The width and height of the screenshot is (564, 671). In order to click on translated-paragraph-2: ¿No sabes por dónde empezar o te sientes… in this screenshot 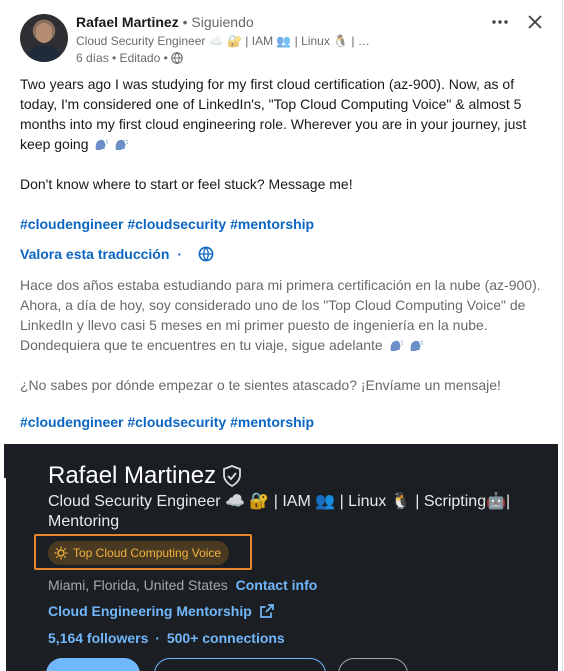, I will do `click(260, 385)`.